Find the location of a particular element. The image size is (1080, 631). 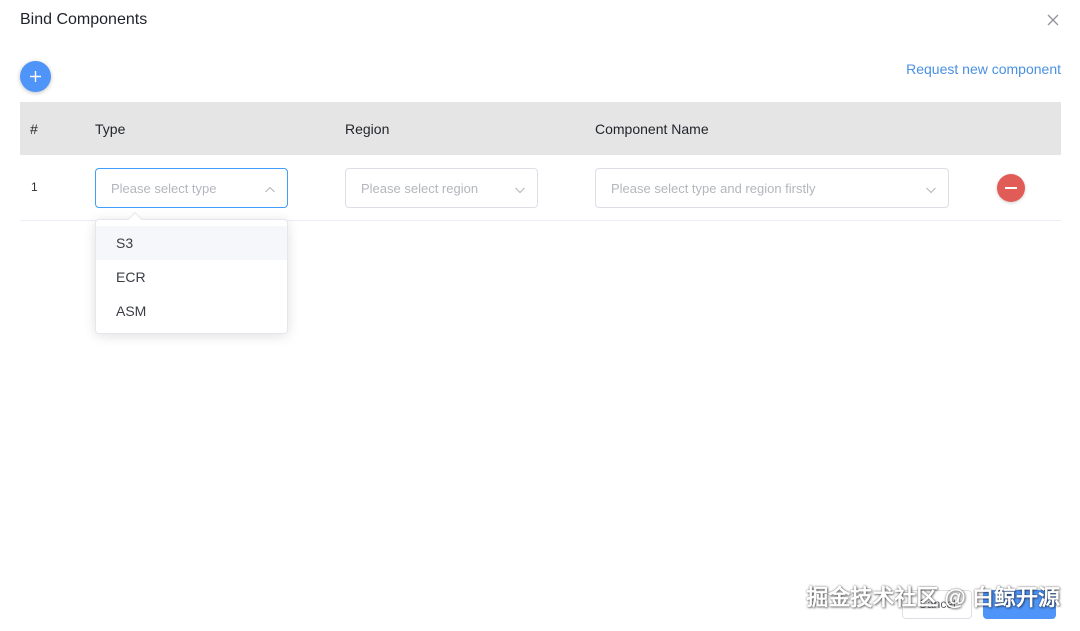

type-select-placeholder: Please select type is located at coordinates (164, 188).